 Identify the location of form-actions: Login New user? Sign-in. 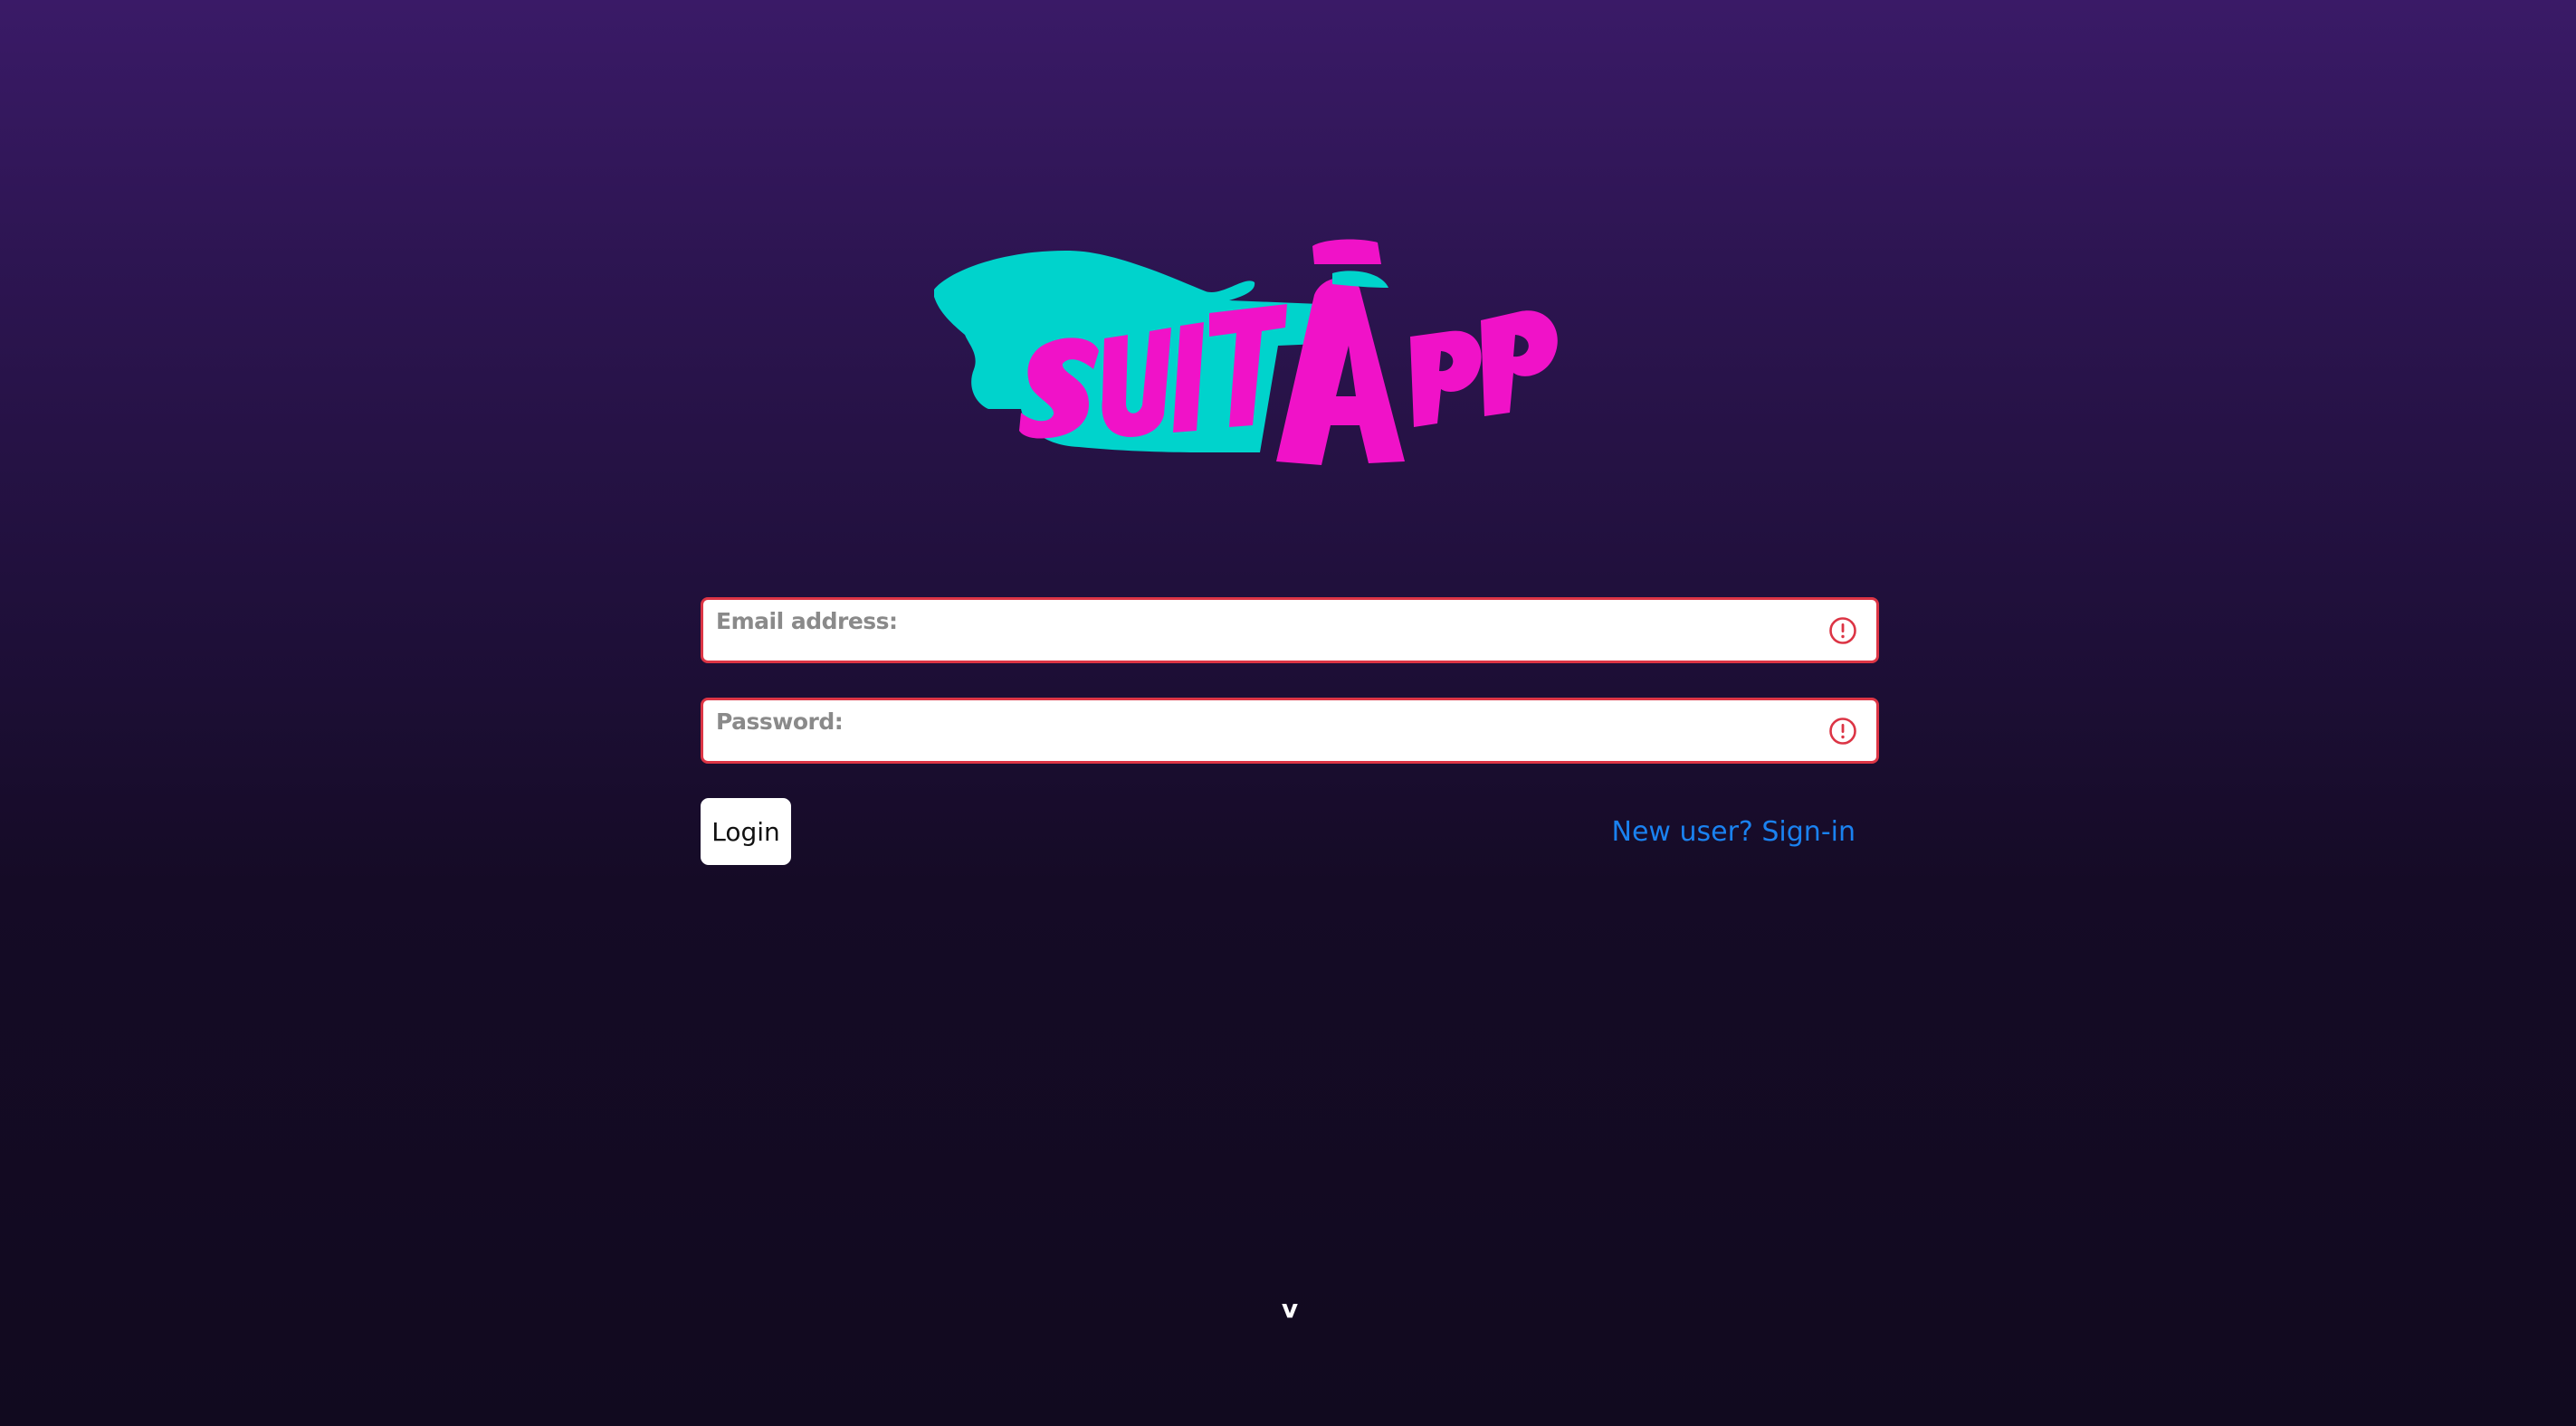
(1290, 832).